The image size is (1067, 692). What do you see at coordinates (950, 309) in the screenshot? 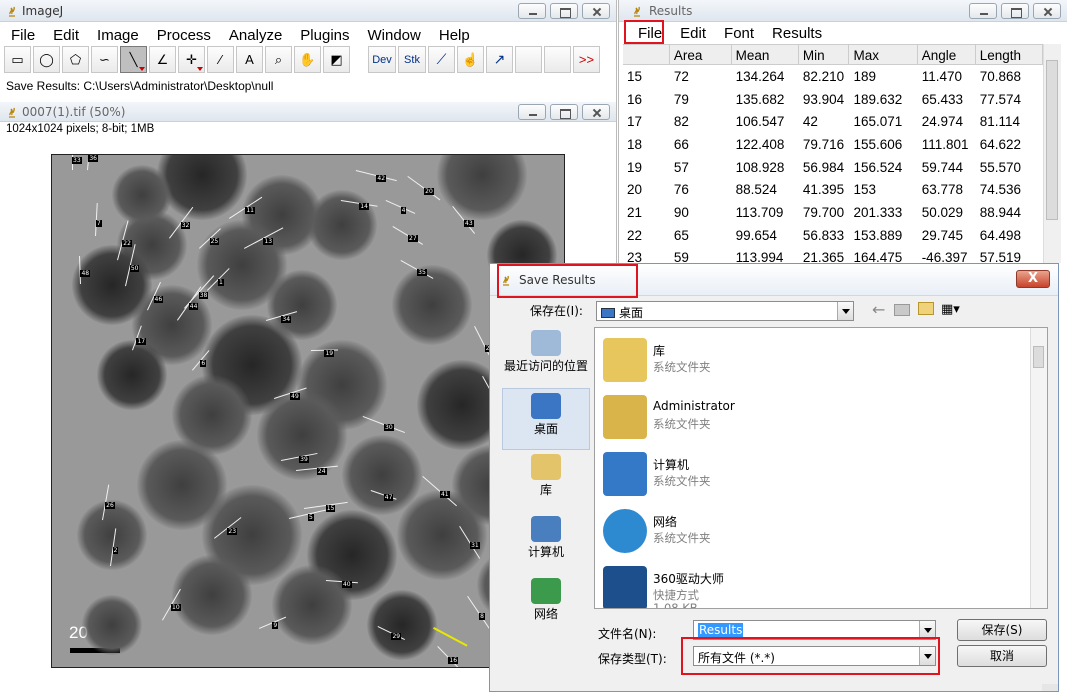
I see `view-menu-icon: ▦▾` at bounding box center [950, 309].